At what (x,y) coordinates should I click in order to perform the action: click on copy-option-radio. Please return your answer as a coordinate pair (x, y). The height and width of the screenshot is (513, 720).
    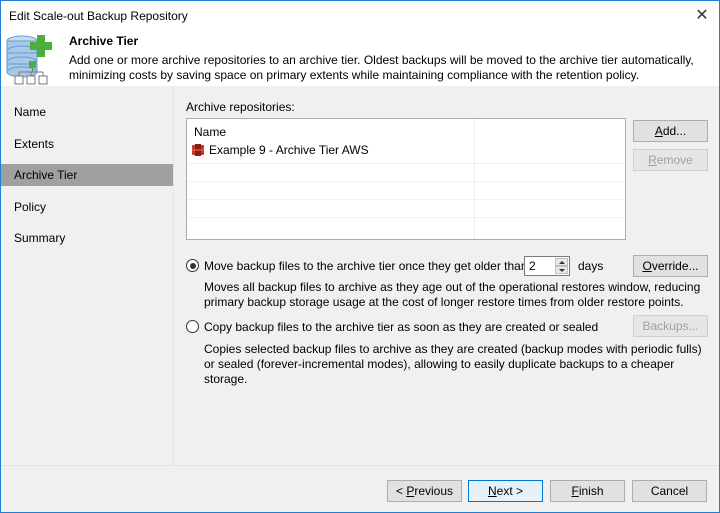
    Looking at the image, I should click on (192, 326).